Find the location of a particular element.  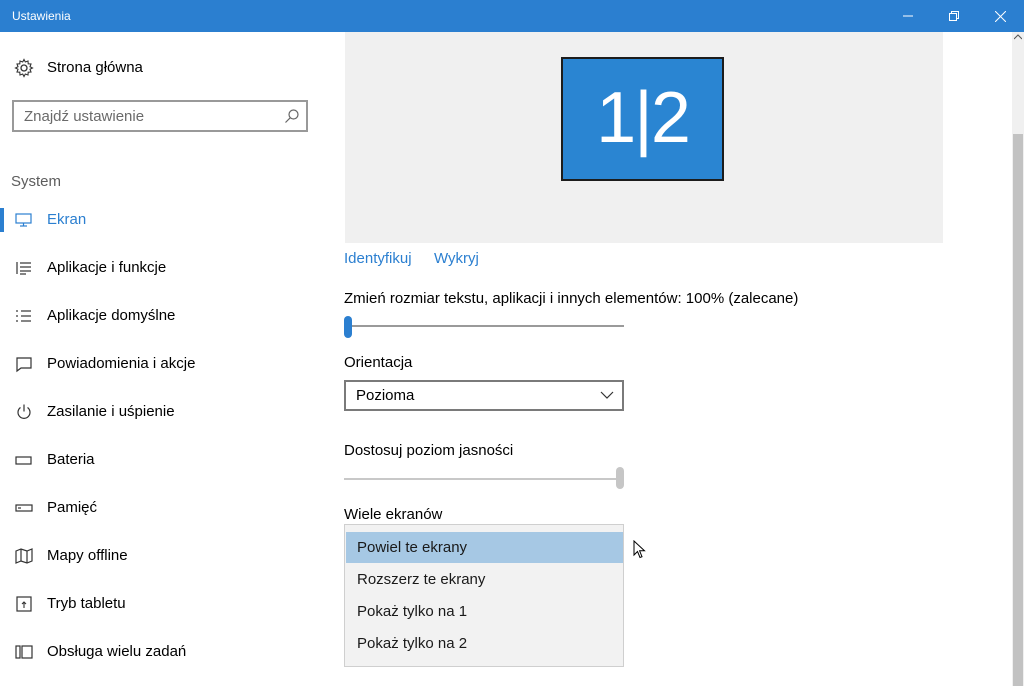

power-icon is located at coordinates (24, 411).